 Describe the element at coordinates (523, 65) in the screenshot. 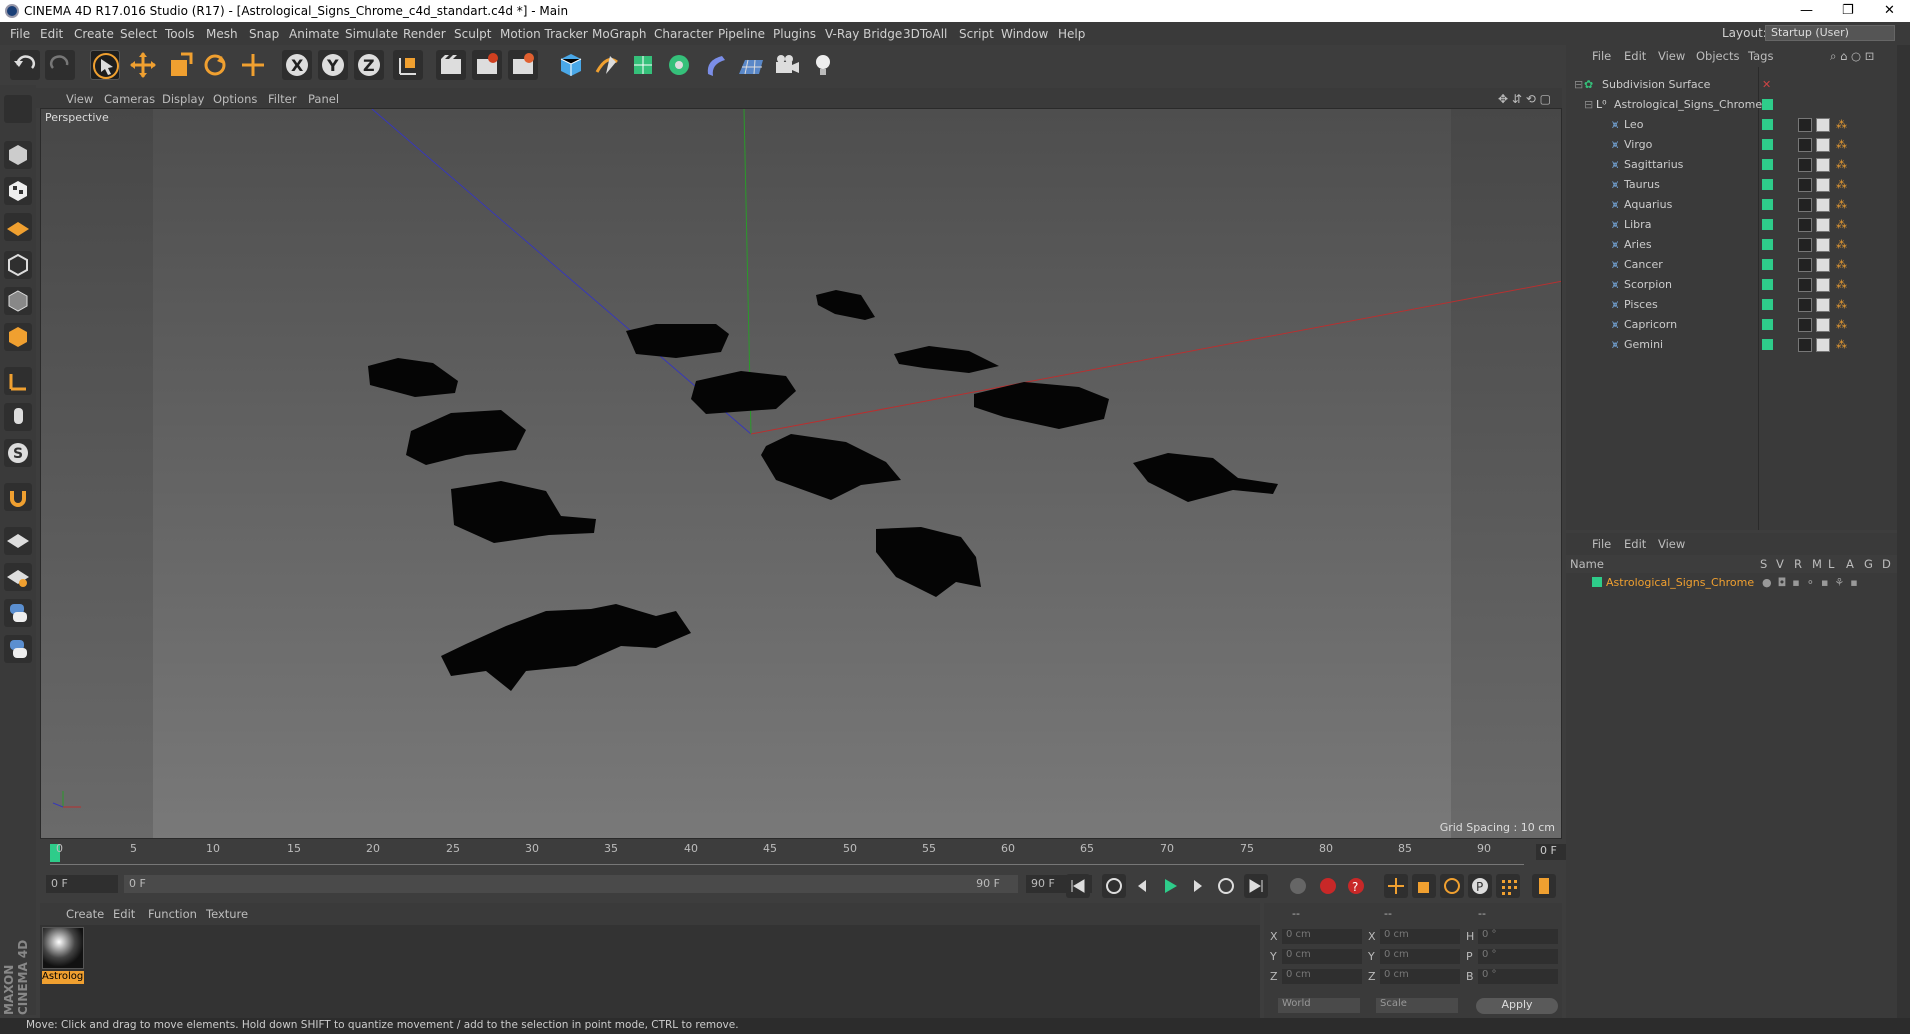

I see `render-settings-icon` at that location.